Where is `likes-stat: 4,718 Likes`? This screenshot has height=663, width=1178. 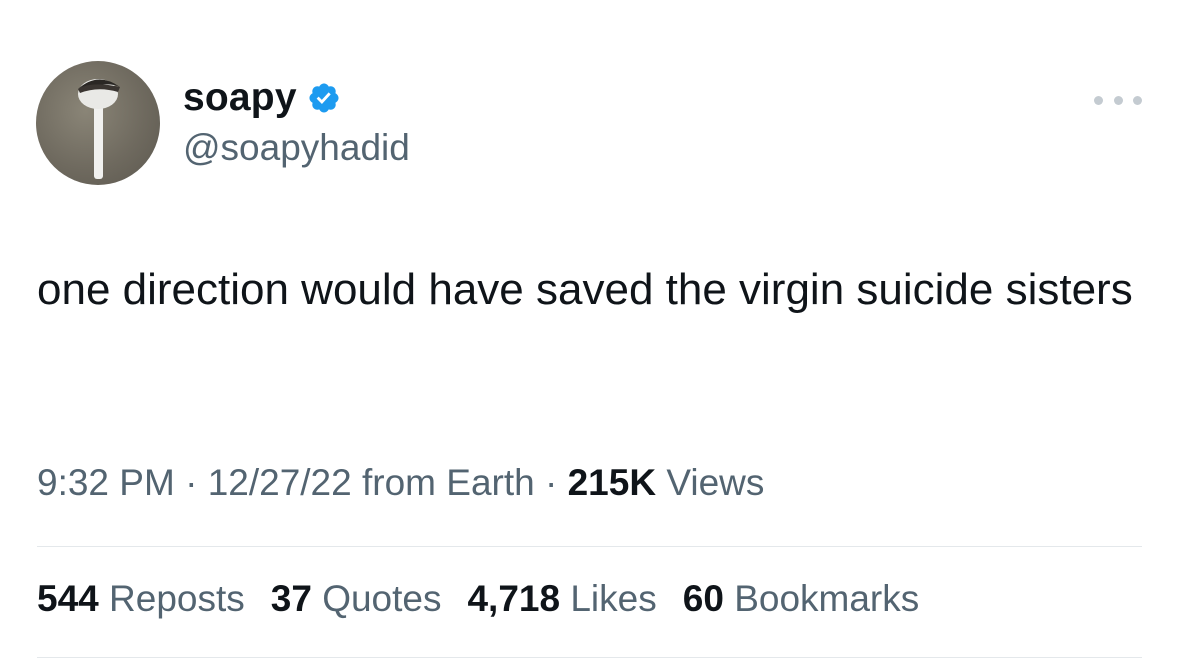 likes-stat: 4,718 Likes is located at coordinates (561, 599).